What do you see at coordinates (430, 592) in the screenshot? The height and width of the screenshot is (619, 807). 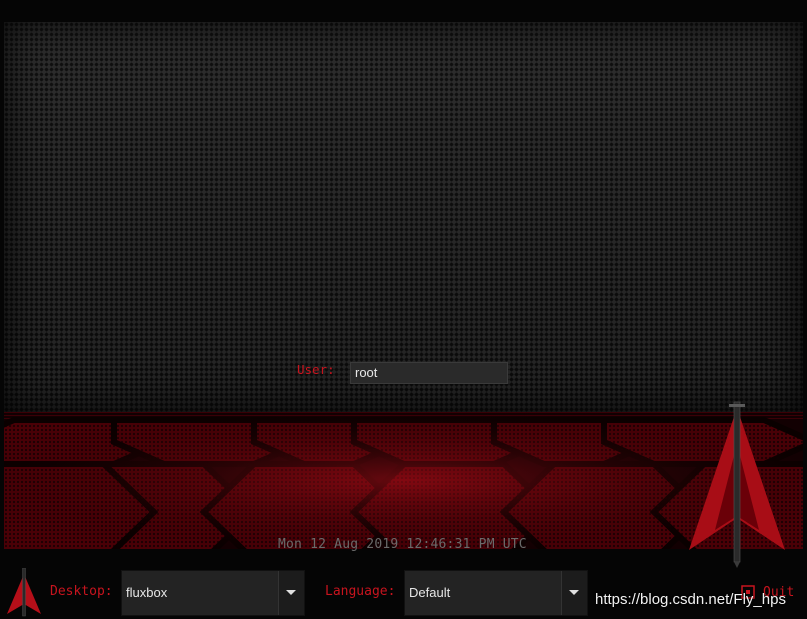 I see `language-value: Default` at bounding box center [430, 592].